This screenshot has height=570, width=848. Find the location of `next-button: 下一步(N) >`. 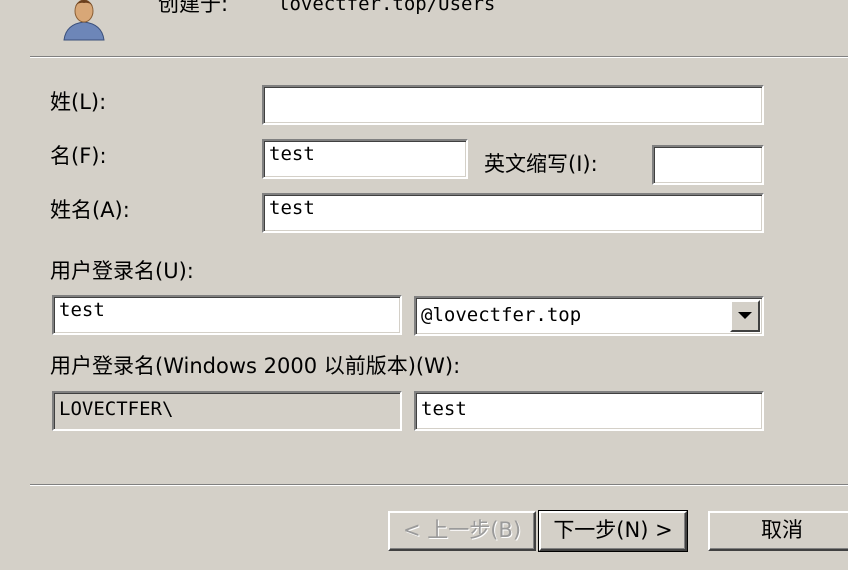

next-button: 下一步(N) > is located at coordinates (613, 531).